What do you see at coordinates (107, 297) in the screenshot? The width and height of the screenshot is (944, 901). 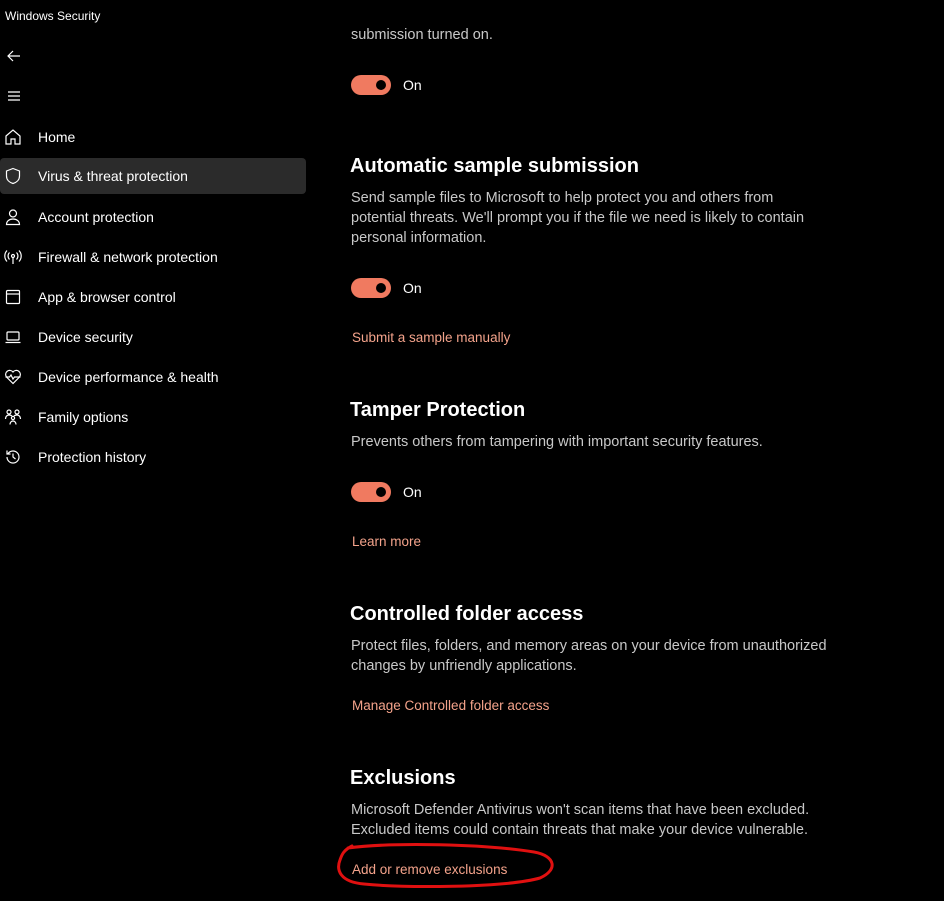 I see `sidebar-item-label: App & browser control` at bounding box center [107, 297].